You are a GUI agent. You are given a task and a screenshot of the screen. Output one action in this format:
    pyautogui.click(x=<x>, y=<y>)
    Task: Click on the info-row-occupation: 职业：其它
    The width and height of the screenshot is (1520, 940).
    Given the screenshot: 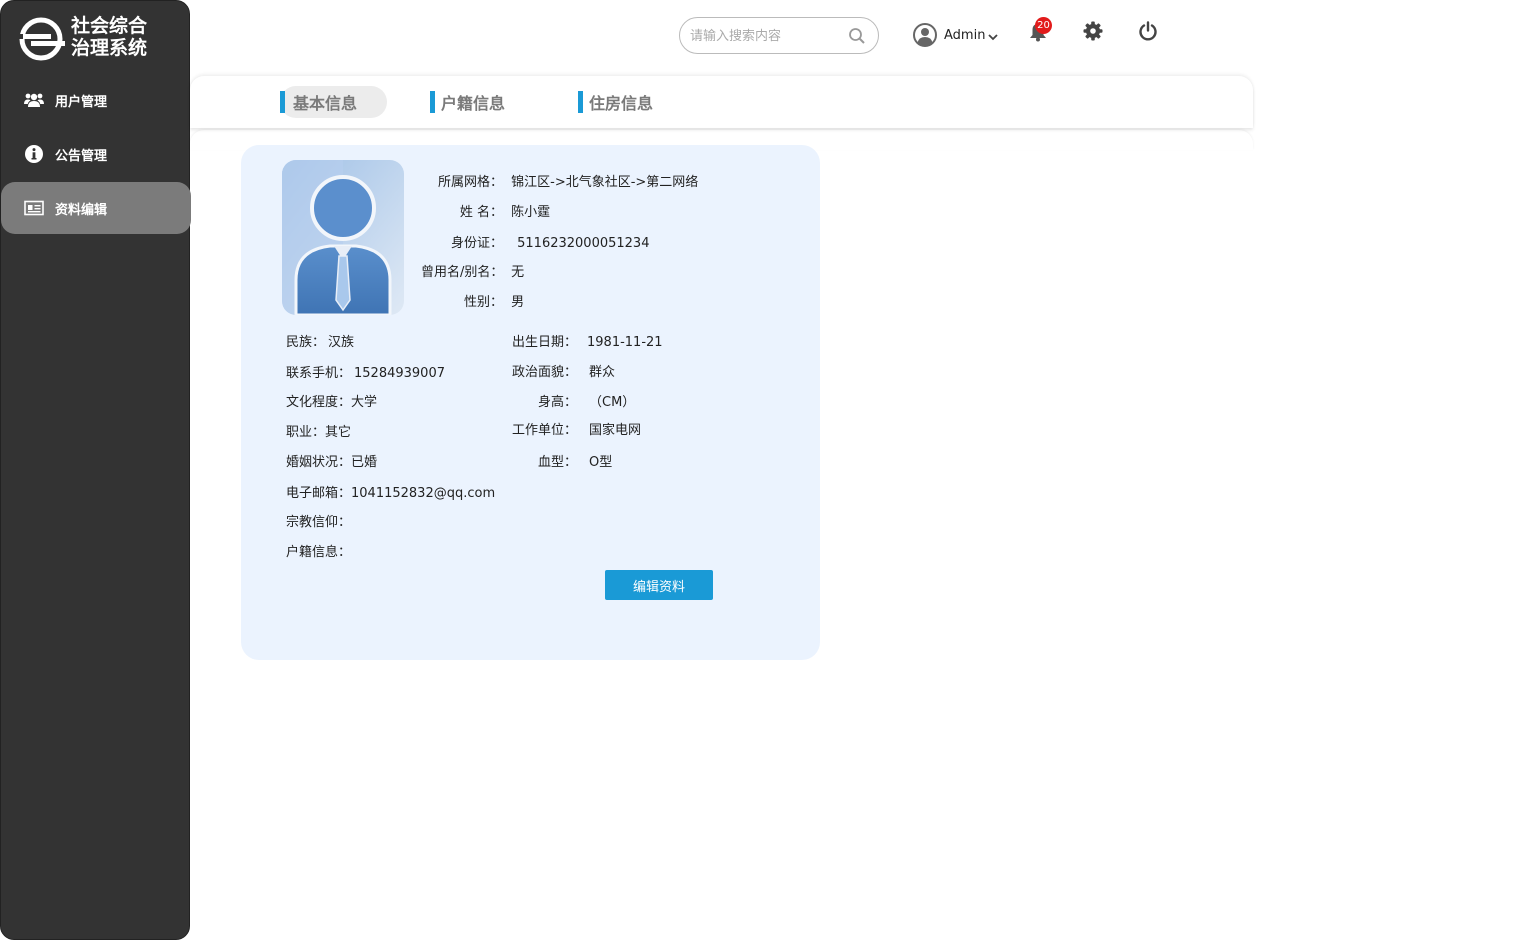 What is the action you would take?
    pyautogui.click(x=318, y=430)
    